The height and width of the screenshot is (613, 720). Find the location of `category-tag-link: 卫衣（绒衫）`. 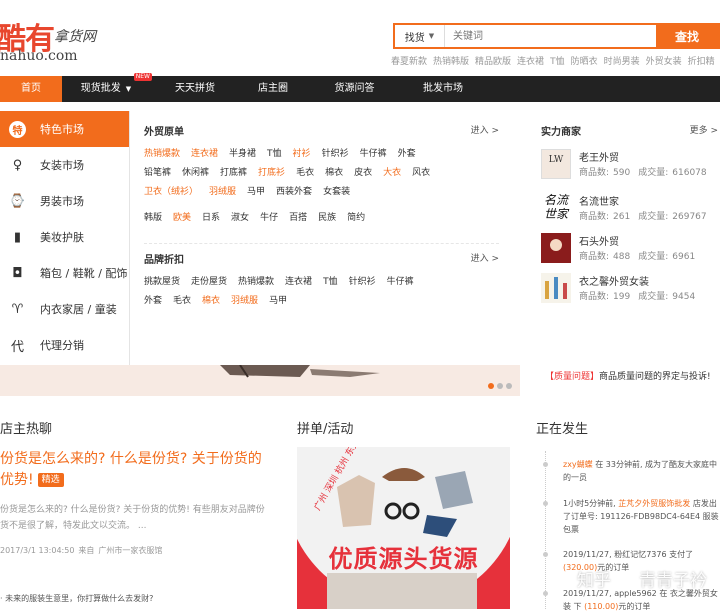

category-tag-link: 卫衣（绒衫） is located at coordinates (171, 192).